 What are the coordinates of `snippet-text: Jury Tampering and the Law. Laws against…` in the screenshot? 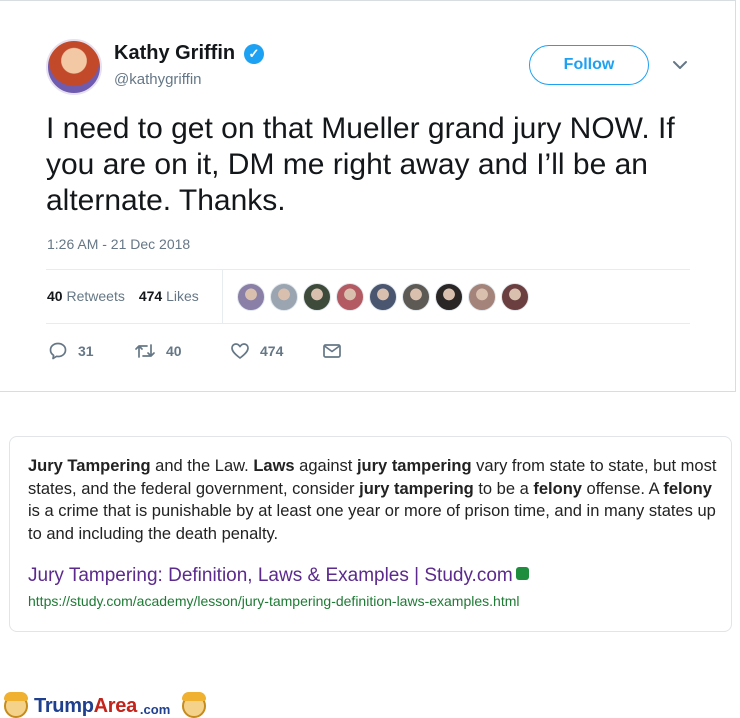 It's located at (373, 500).